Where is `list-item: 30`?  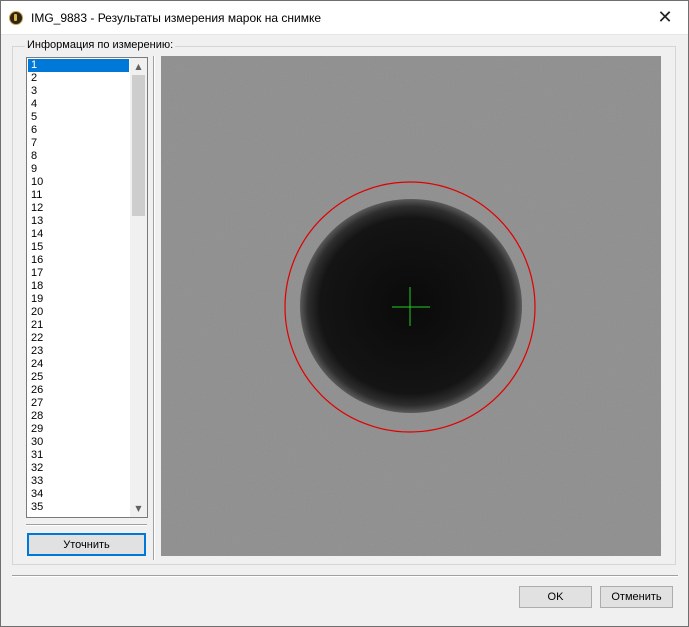
list-item: 30 is located at coordinates (78, 442).